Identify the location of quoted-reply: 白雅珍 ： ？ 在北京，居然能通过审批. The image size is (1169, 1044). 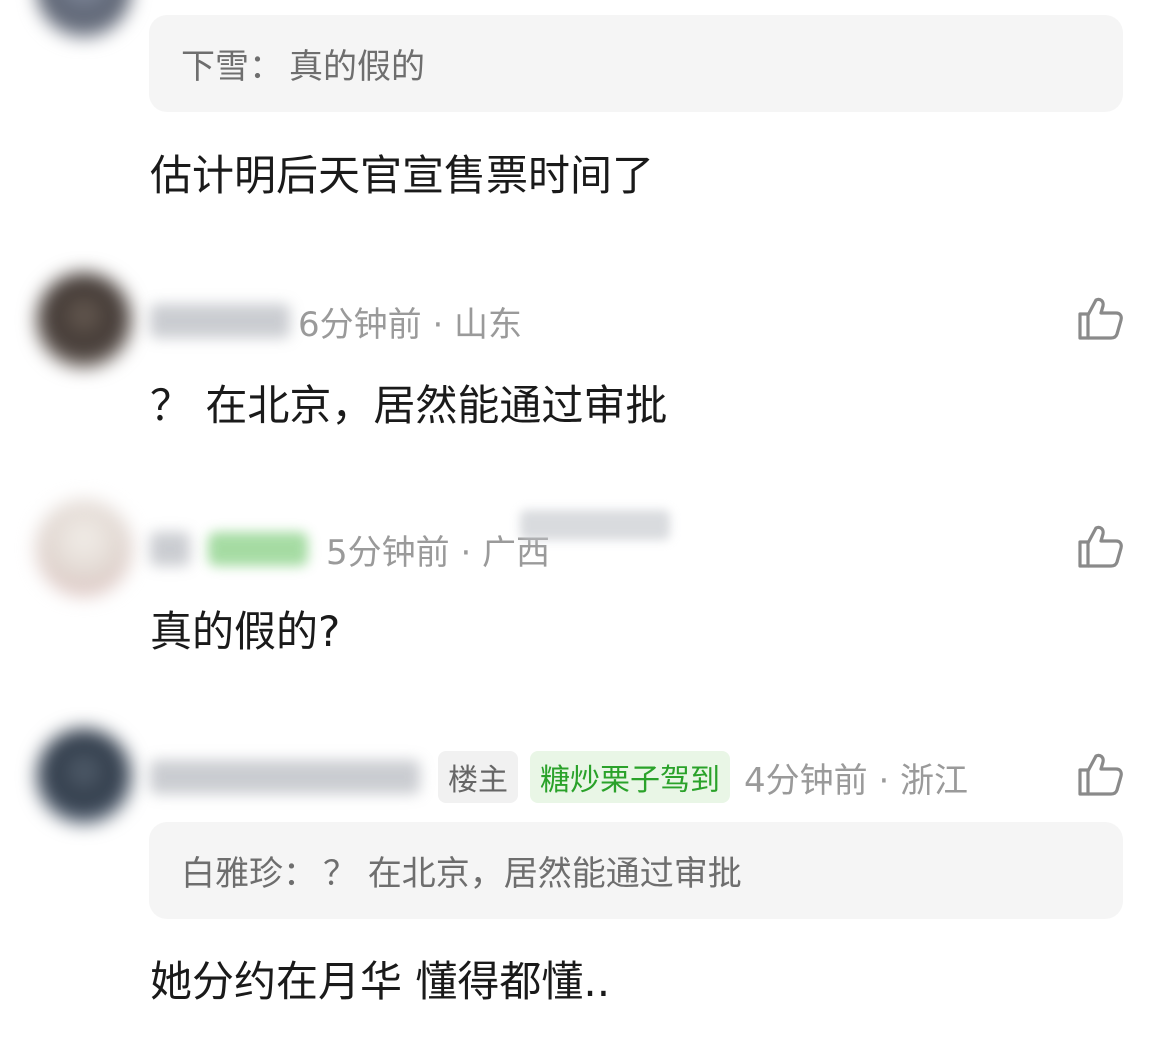
(636, 870).